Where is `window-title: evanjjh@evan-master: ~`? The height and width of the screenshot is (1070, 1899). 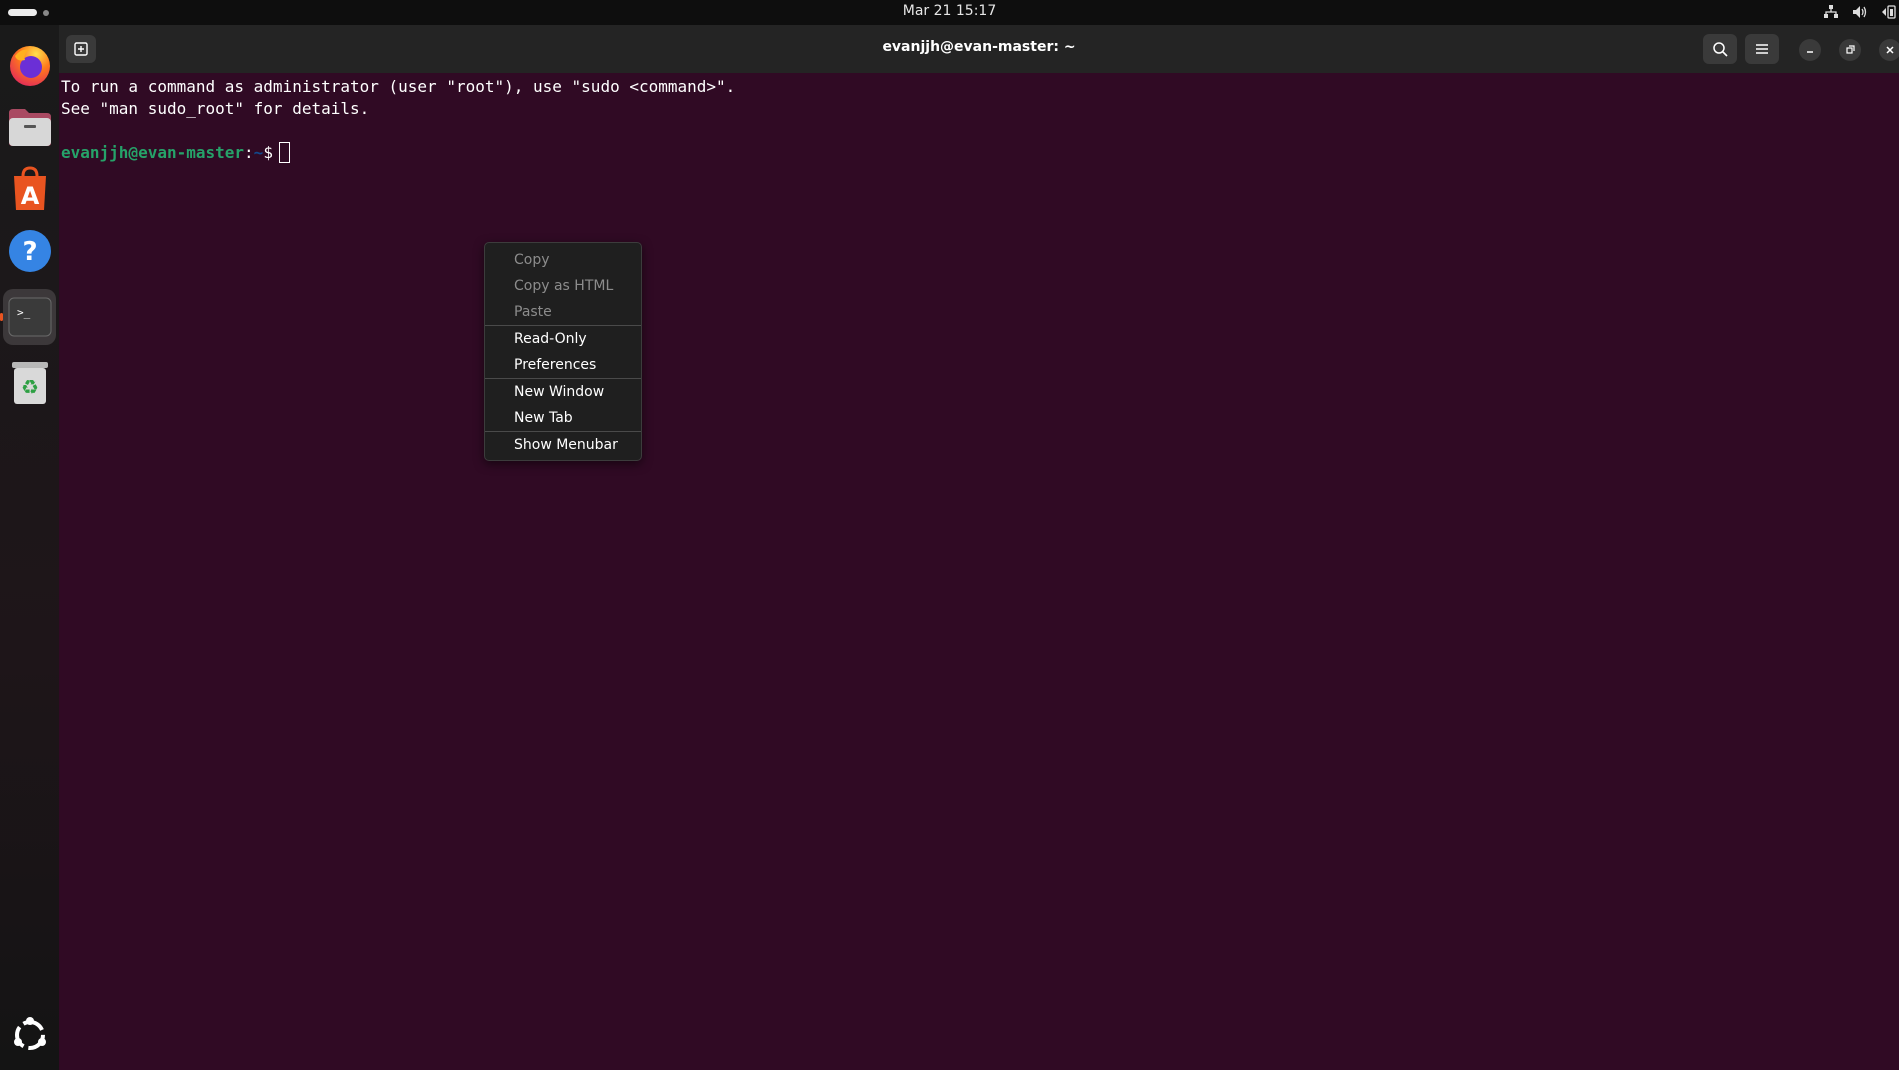
window-title: evanjjh@evan-master: ~ is located at coordinates (979, 47).